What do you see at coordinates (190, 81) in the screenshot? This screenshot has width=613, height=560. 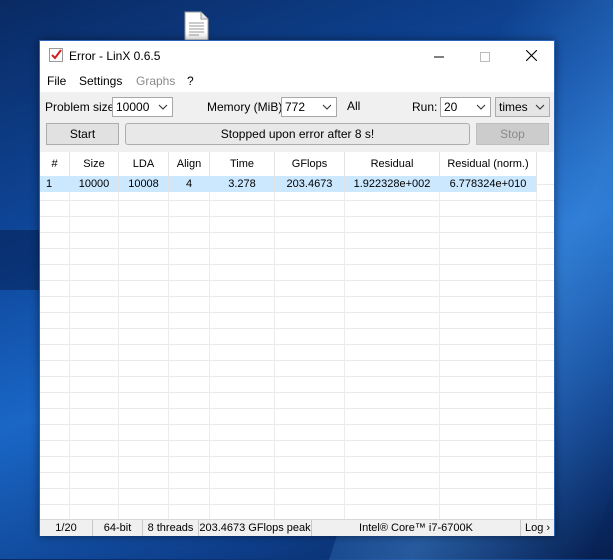 I see `menu-help: ?` at bounding box center [190, 81].